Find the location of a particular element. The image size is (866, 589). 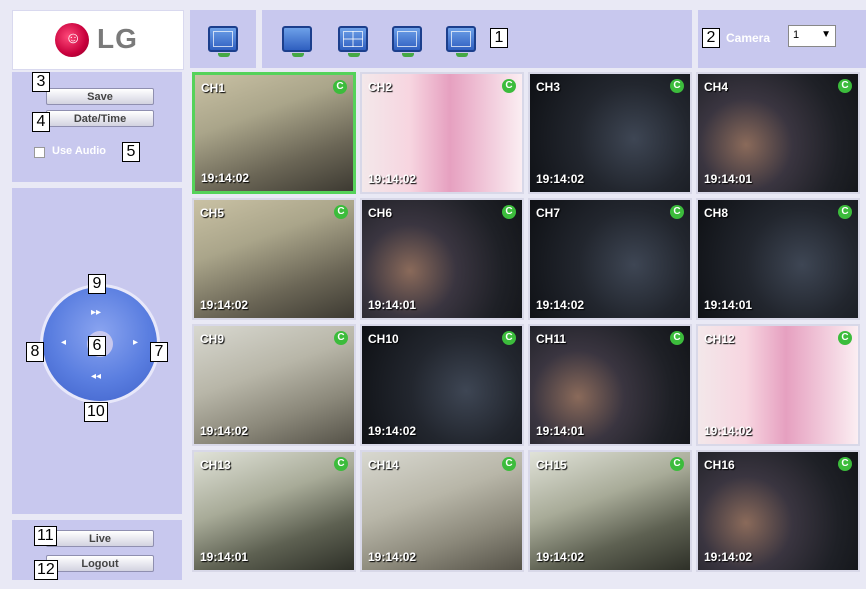

ptz-panel: ▸▸ ◂◂ ◂ ▸ 9 6 10 8 7 is located at coordinates (97, 351).